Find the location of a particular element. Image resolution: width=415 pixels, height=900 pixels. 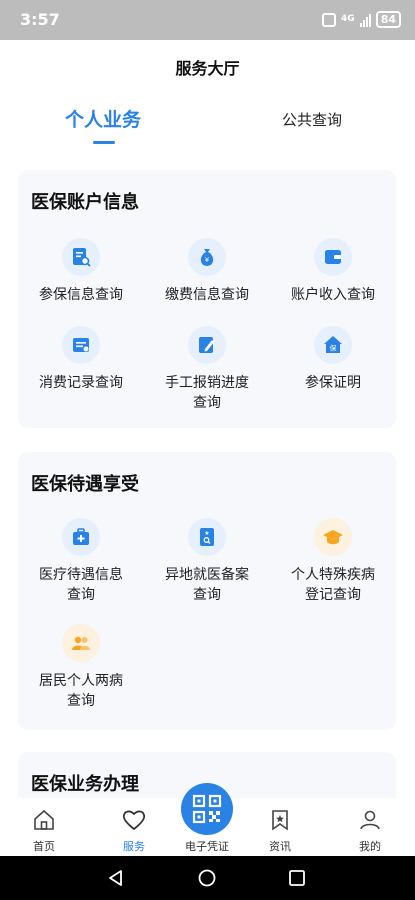

bookmark-star-icon is located at coordinates (280, 820).